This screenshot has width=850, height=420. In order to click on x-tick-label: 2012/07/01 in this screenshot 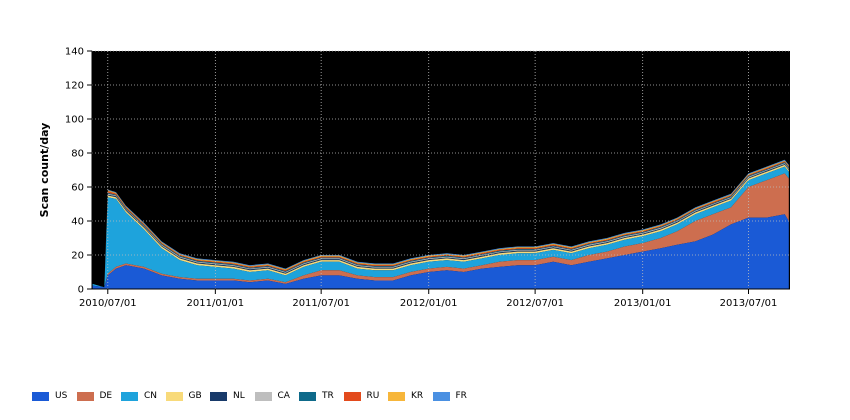, I will do `click(535, 303)`.